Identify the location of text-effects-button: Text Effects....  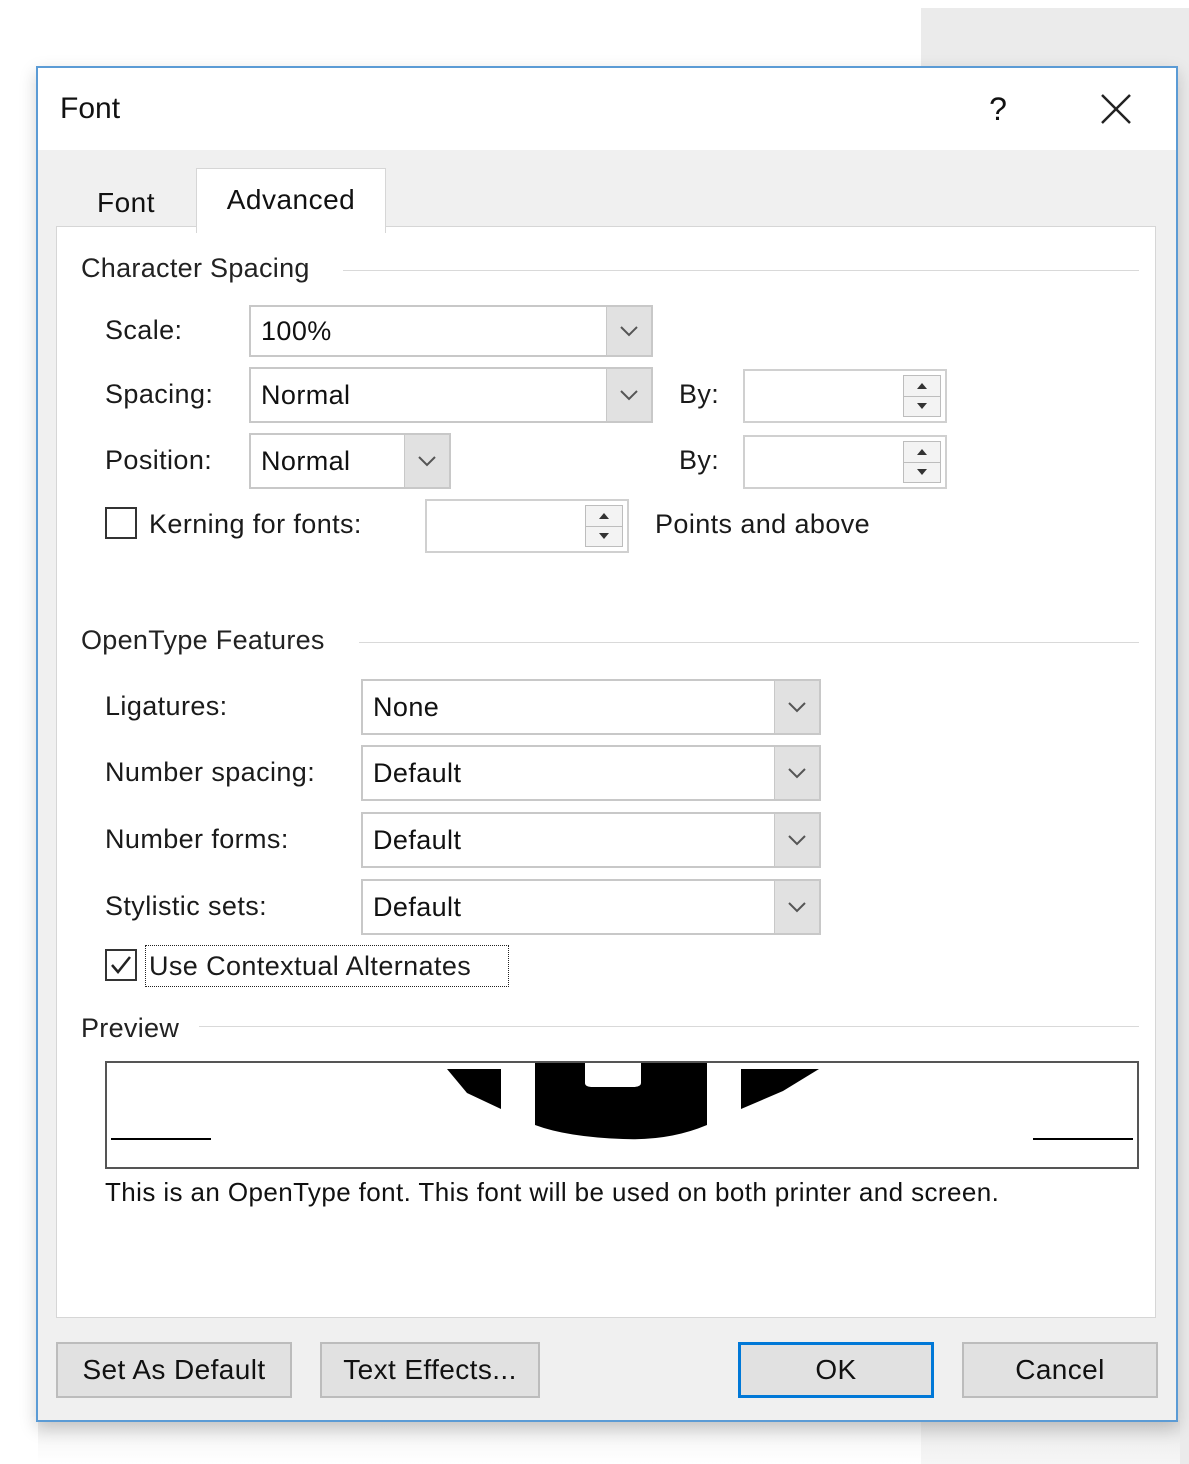
(430, 1370).